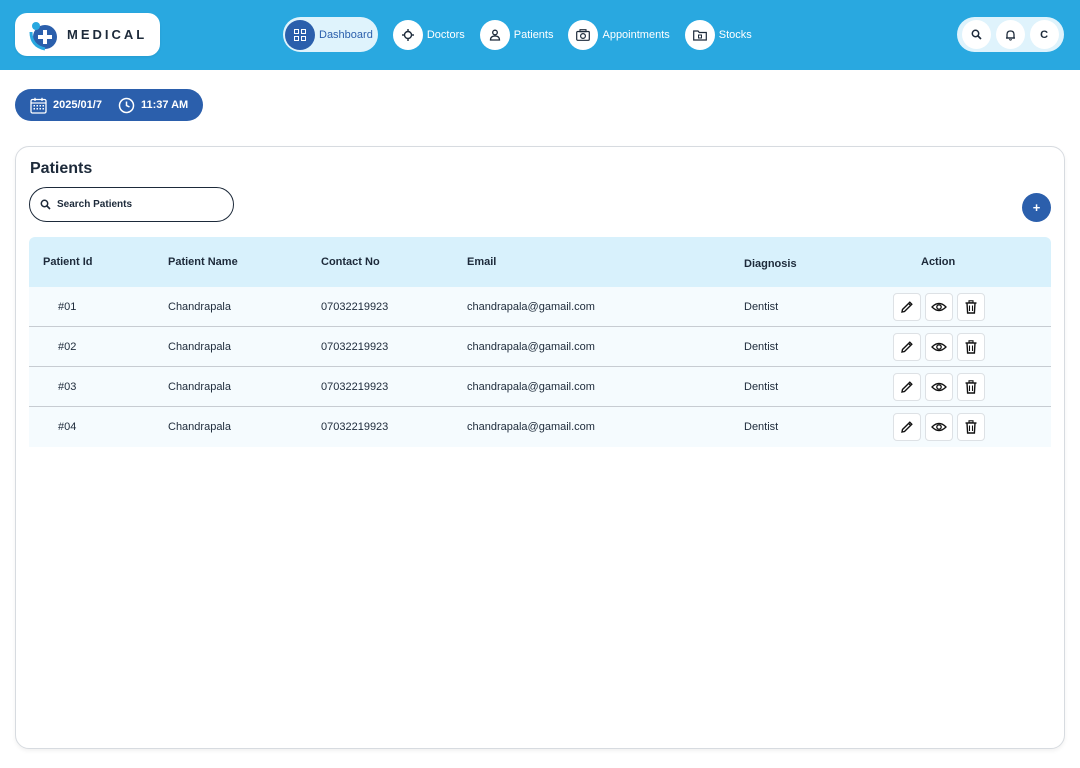  What do you see at coordinates (636, 34) in the screenshot?
I see `nav-label: Appointments` at bounding box center [636, 34].